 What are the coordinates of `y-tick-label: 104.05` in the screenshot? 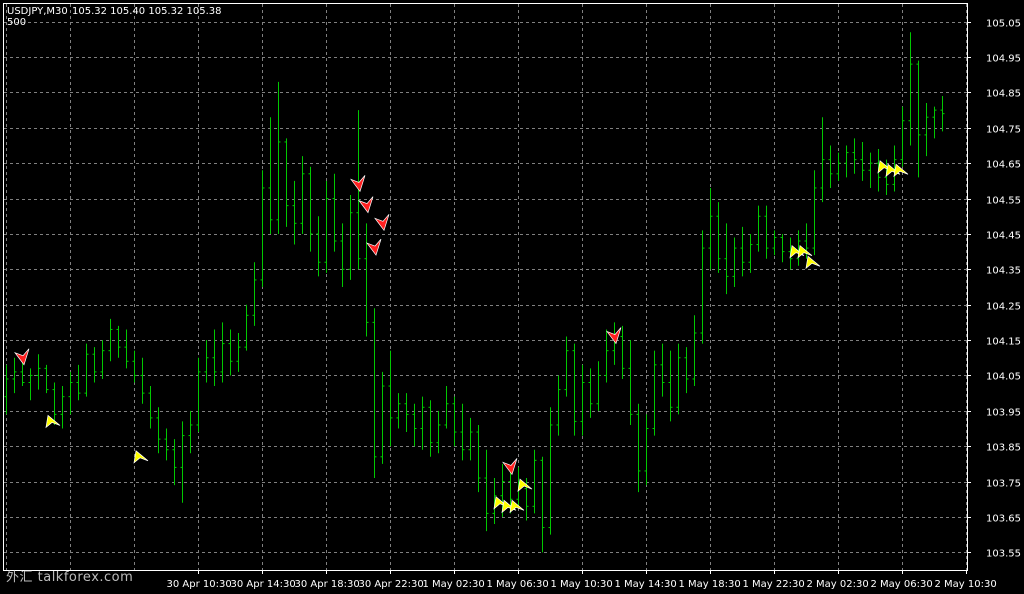 It's located at (1003, 377).